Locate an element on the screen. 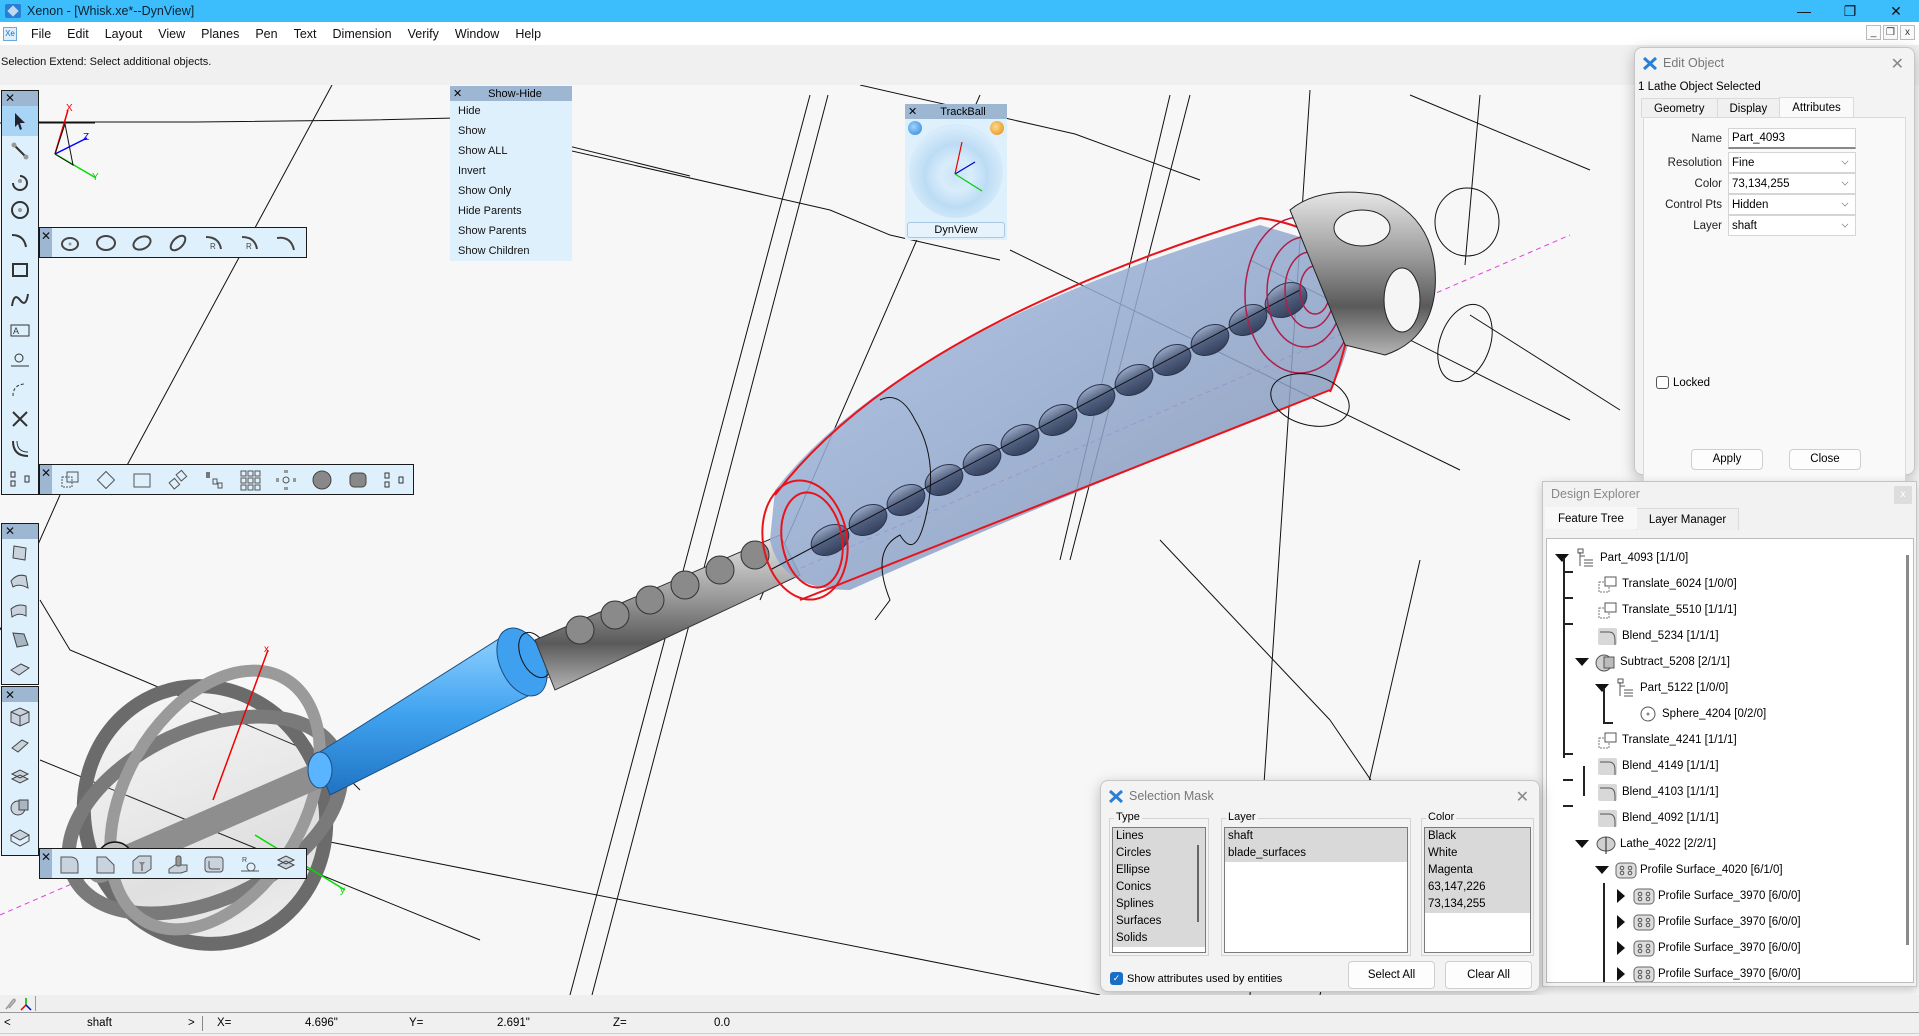 This screenshot has width=1919, height=1036. select-all-button: Select All is located at coordinates (1391, 975).